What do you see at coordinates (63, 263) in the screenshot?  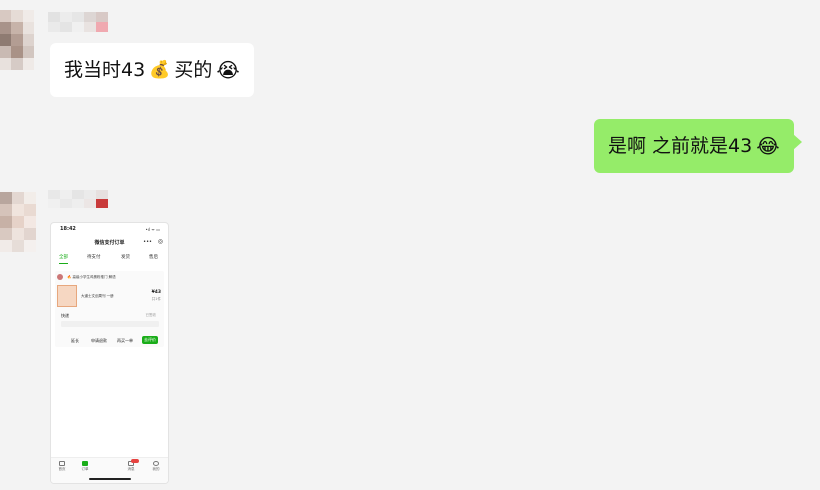 I see `tab-underline` at bounding box center [63, 263].